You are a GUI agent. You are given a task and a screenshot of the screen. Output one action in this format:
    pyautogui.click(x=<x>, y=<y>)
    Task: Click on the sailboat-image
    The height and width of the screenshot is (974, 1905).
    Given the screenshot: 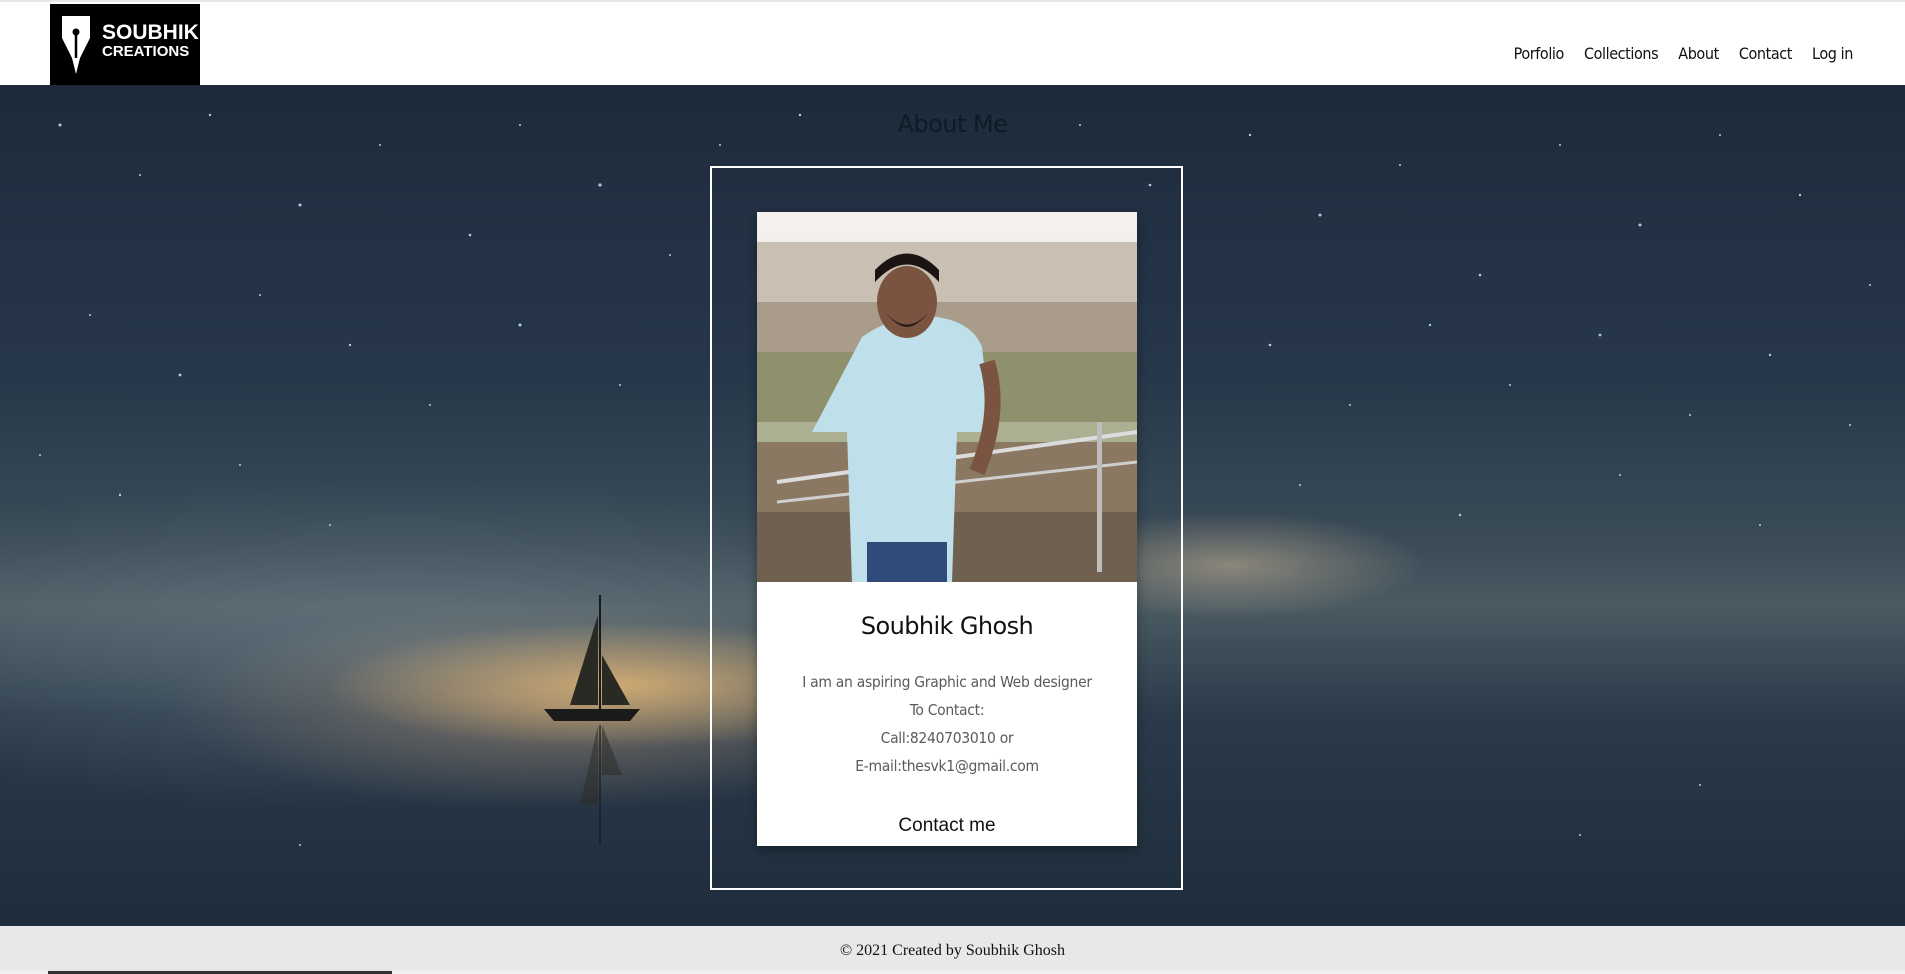 What is the action you would take?
    pyautogui.click(x=592, y=720)
    